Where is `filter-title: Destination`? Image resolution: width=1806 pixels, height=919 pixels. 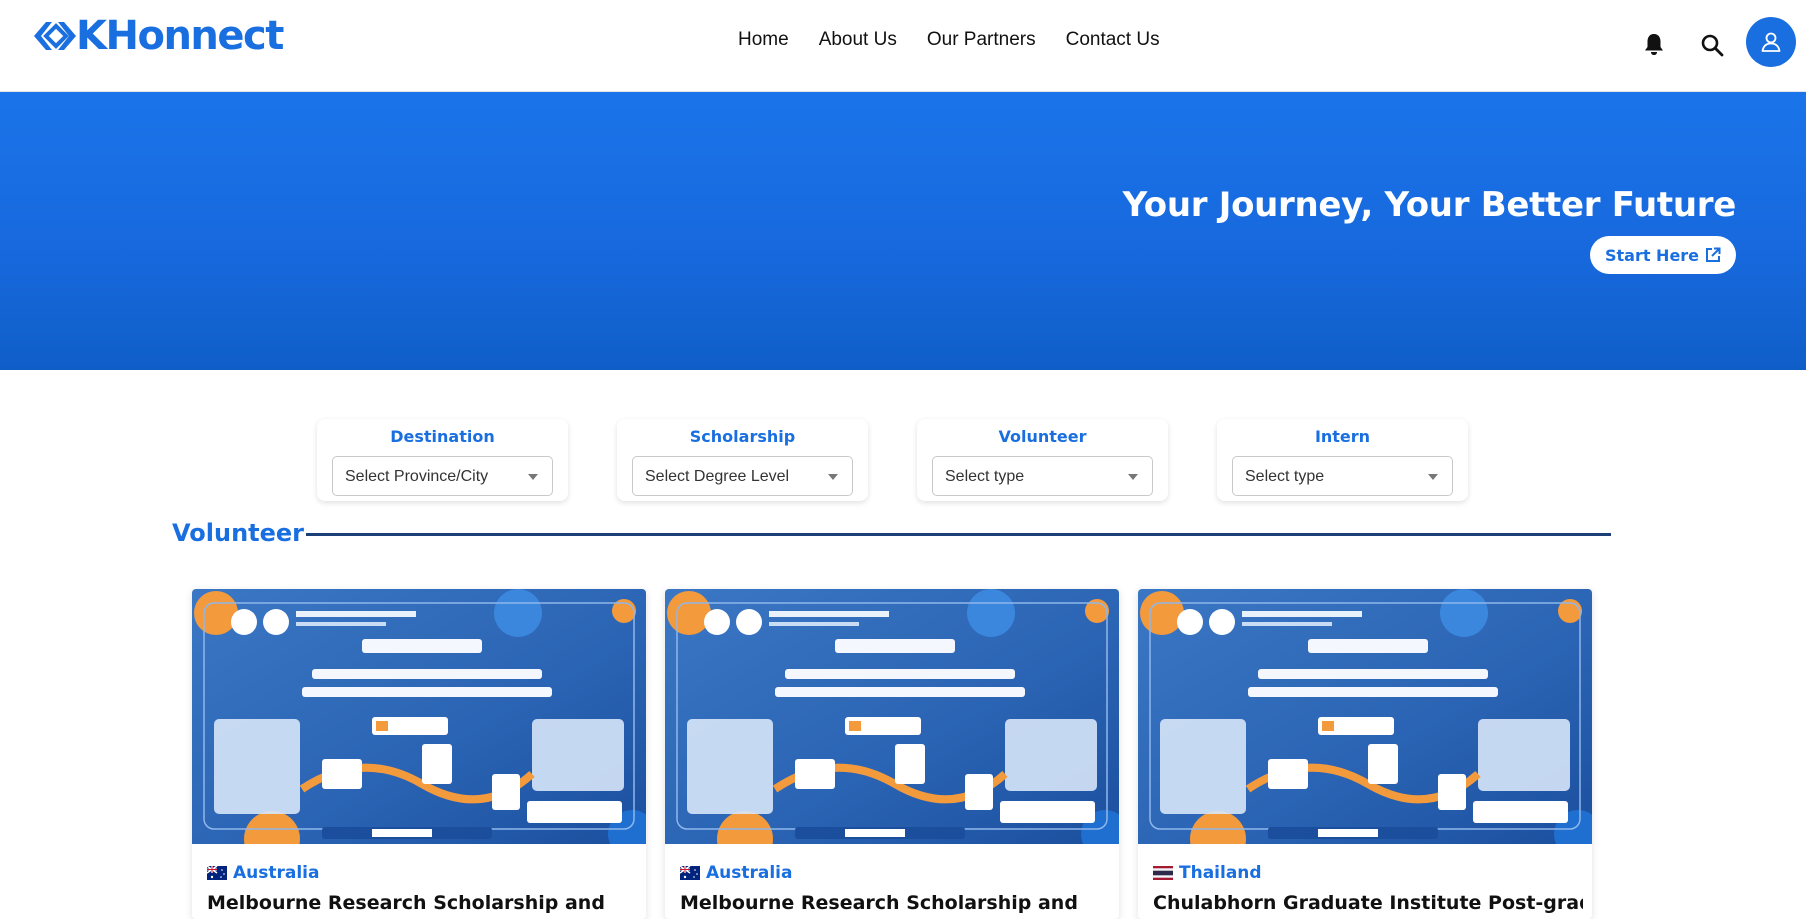
filter-title: Destination is located at coordinates (442, 436).